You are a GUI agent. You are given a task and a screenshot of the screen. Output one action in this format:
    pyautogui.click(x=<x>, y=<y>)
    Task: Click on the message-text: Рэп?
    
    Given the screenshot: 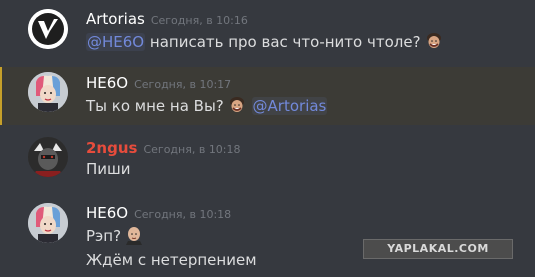 What is the action you would take?
    pyautogui.click(x=104, y=236)
    